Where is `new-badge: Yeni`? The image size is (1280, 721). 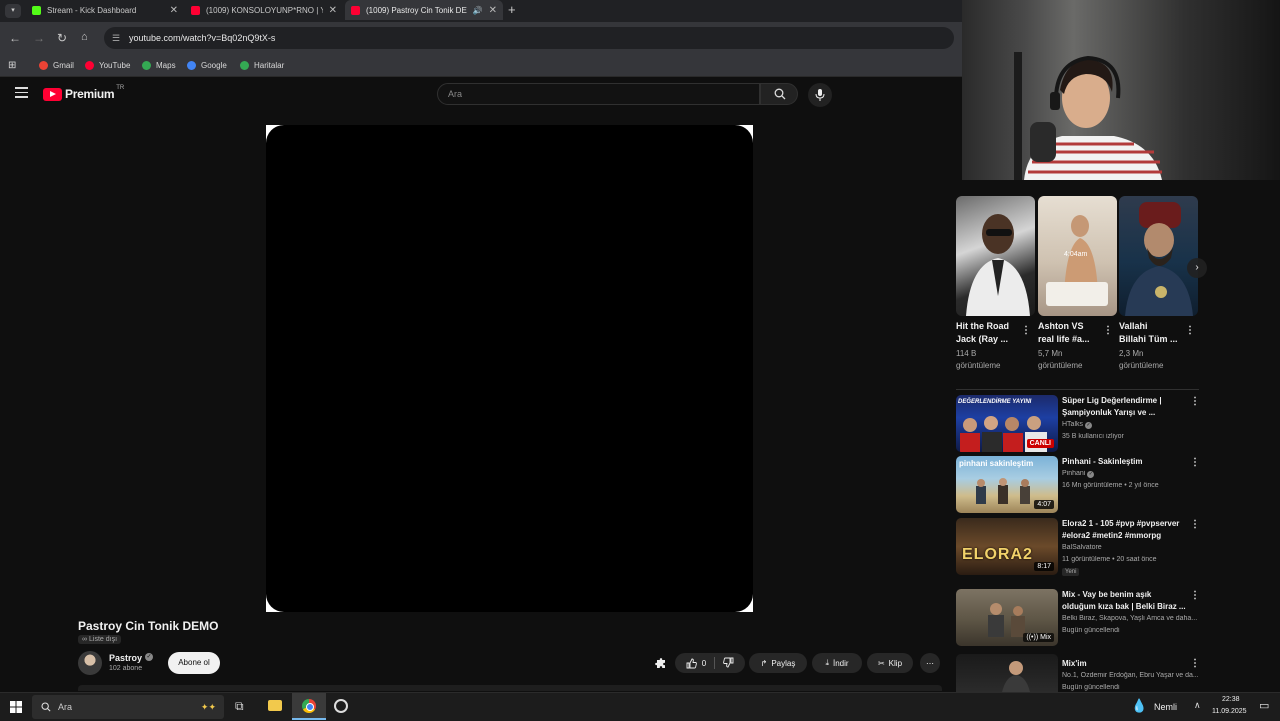
new-badge: Yeni is located at coordinates (1071, 572).